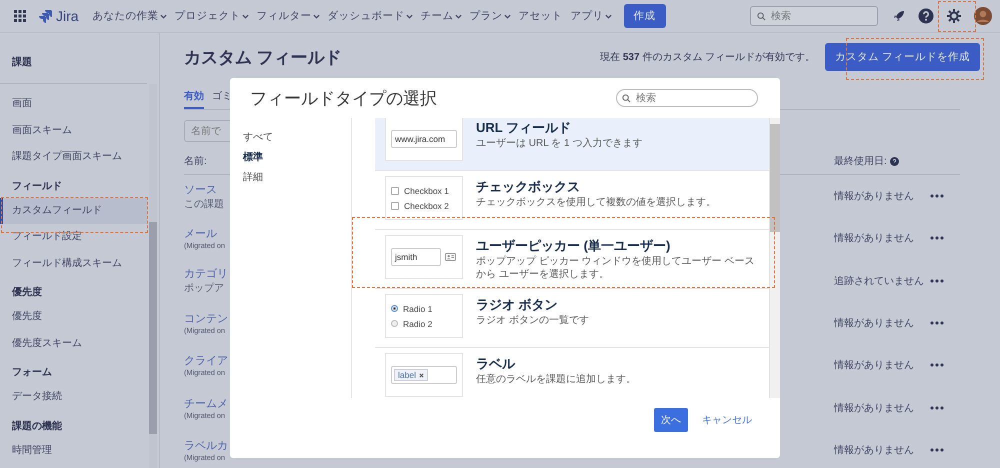 This screenshot has height=468, width=1000. I want to click on field-type-title: ラベル, so click(496, 364).